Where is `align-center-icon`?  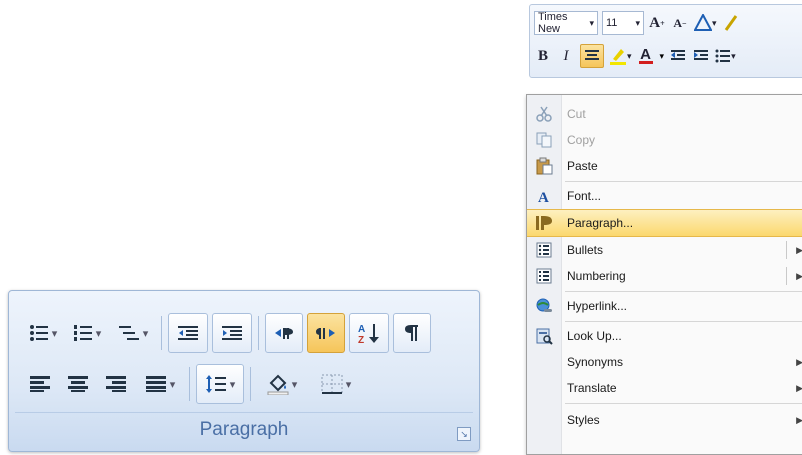
align-center-icon is located at coordinates (592, 55).